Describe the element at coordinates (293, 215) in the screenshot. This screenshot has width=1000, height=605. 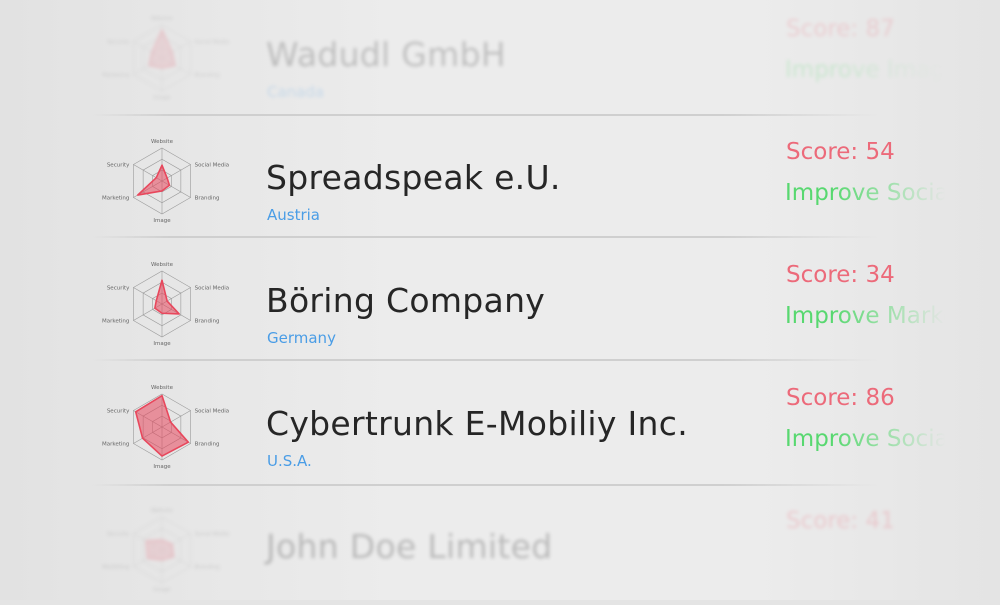
I see `company-country: Austria` at that location.